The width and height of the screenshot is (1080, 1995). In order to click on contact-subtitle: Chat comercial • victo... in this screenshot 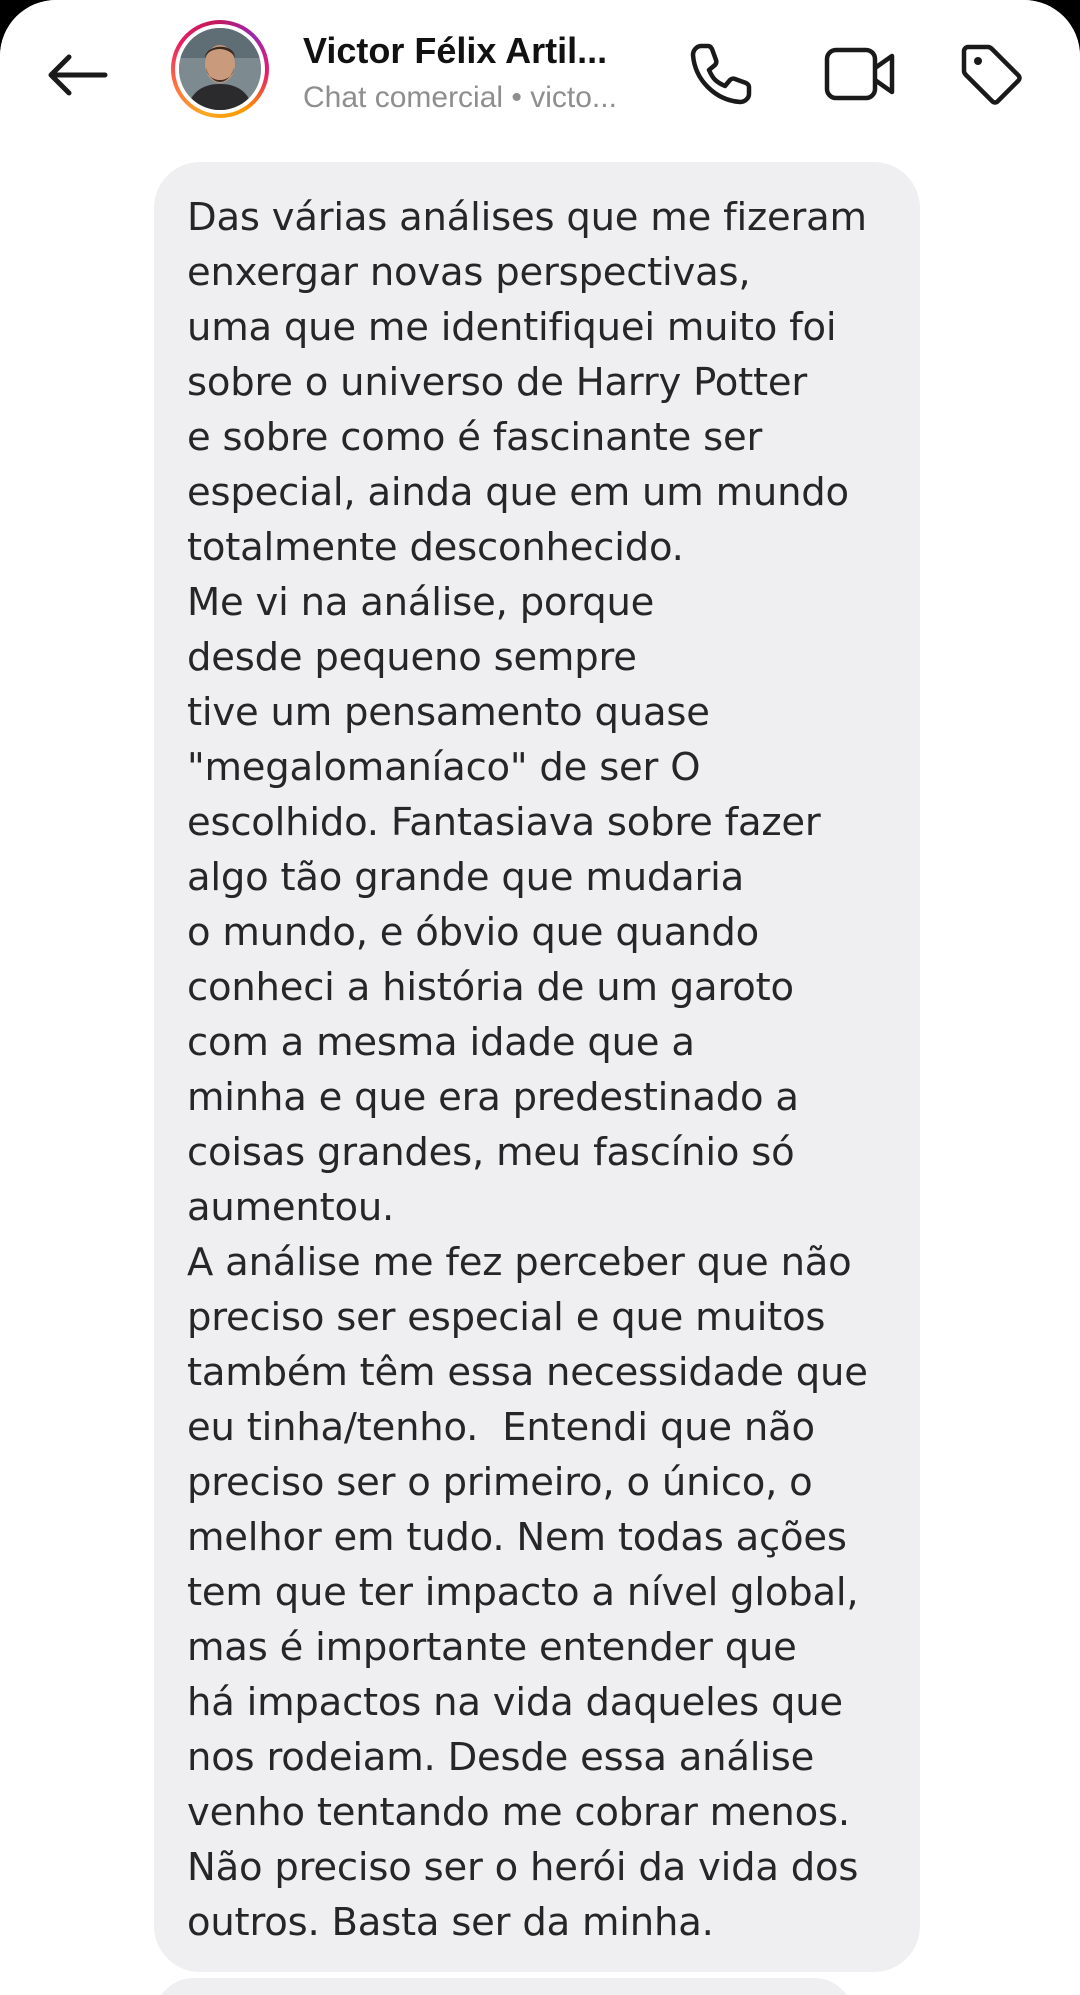, I will do `click(460, 97)`.